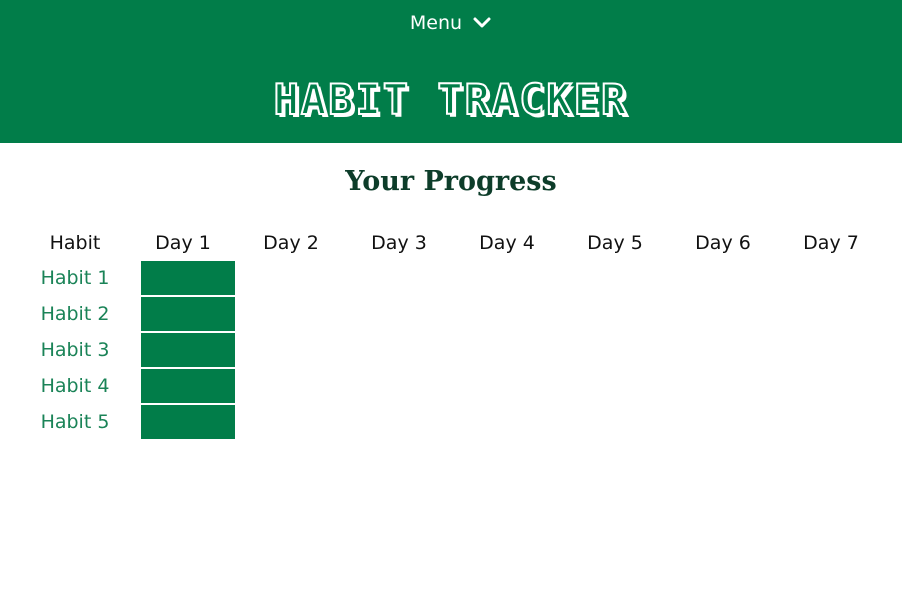 The width and height of the screenshot is (902, 602). I want to click on column-header-habit: Habit, so click(75, 242).